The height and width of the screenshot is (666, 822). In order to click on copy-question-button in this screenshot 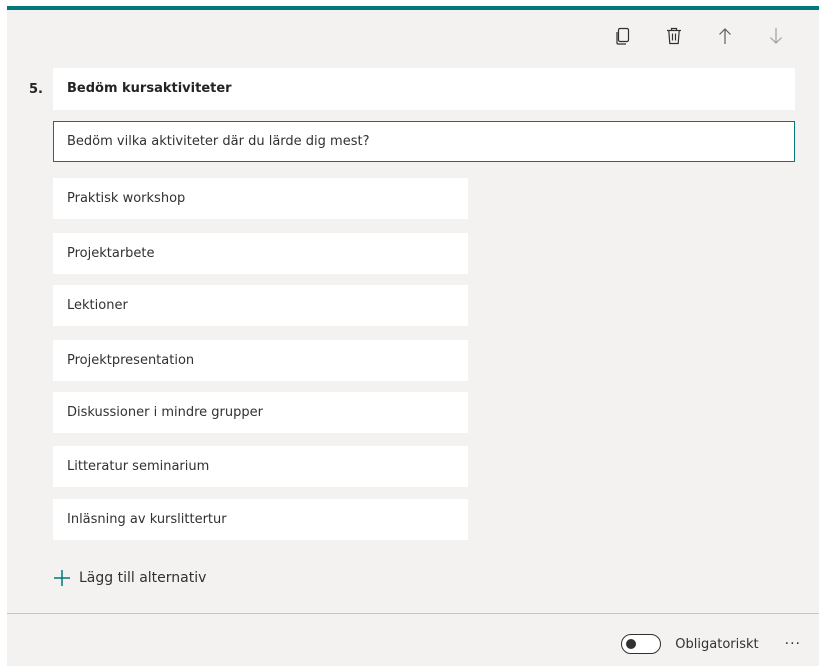, I will do `click(622, 36)`.